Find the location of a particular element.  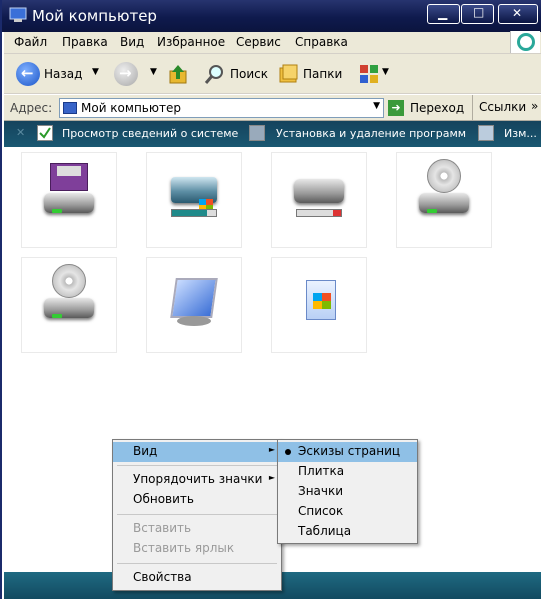

windows-throbber-icon is located at coordinates (525, 42).